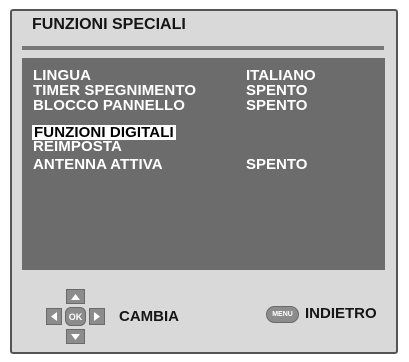 This screenshot has height=362, width=409. Describe the element at coordinates (75, 336) in the screenshot. I see `dpad-down-icon` at that location.